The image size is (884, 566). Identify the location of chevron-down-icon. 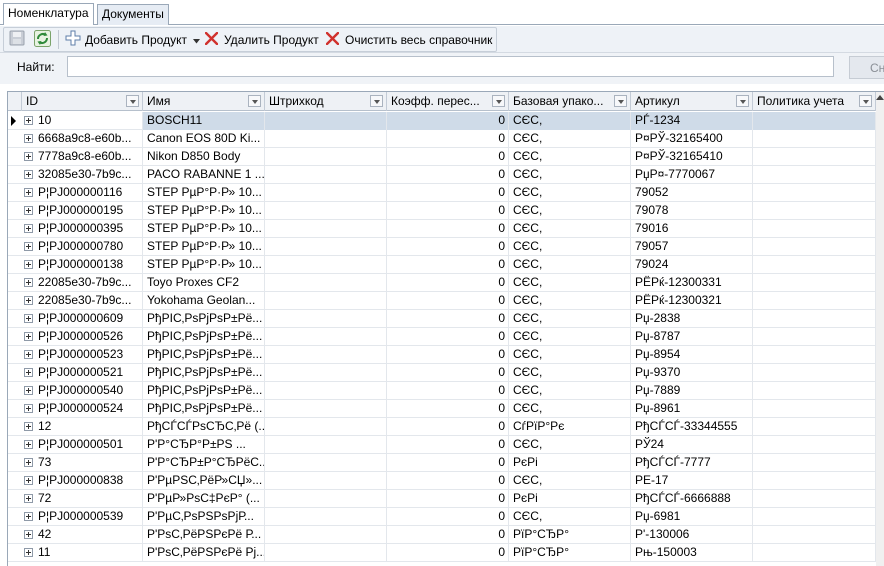
(196, 40).